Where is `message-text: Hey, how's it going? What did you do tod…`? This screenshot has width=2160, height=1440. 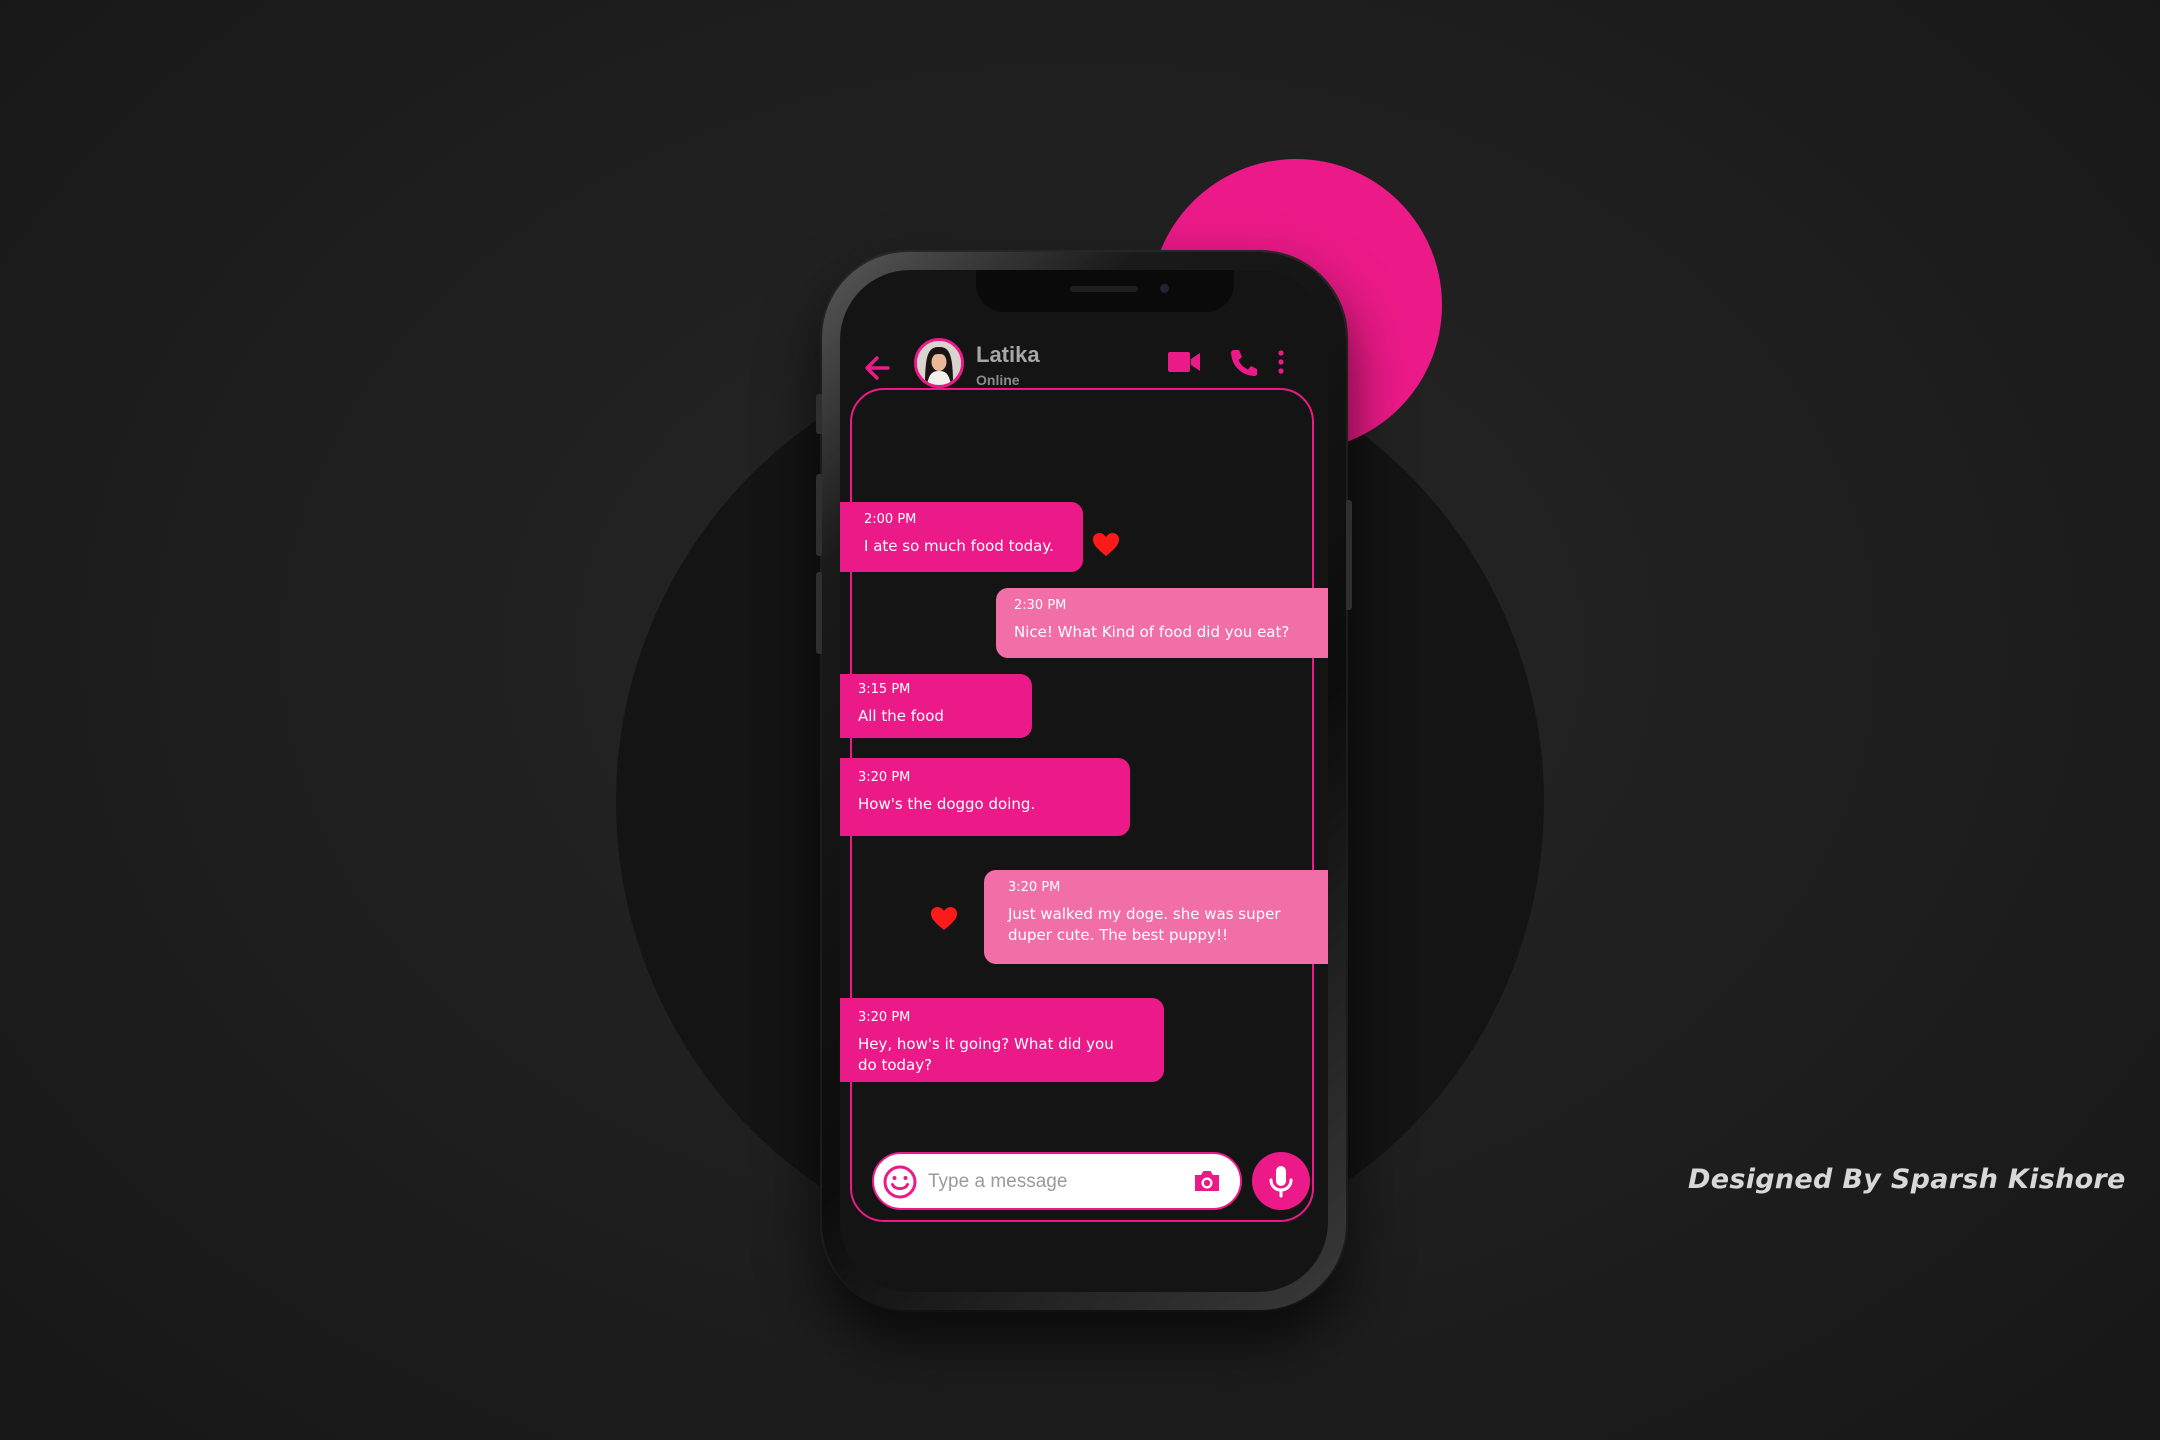
message-text: Hey, how's it going? What did you do tod… is located at coordinates (986, 1054).